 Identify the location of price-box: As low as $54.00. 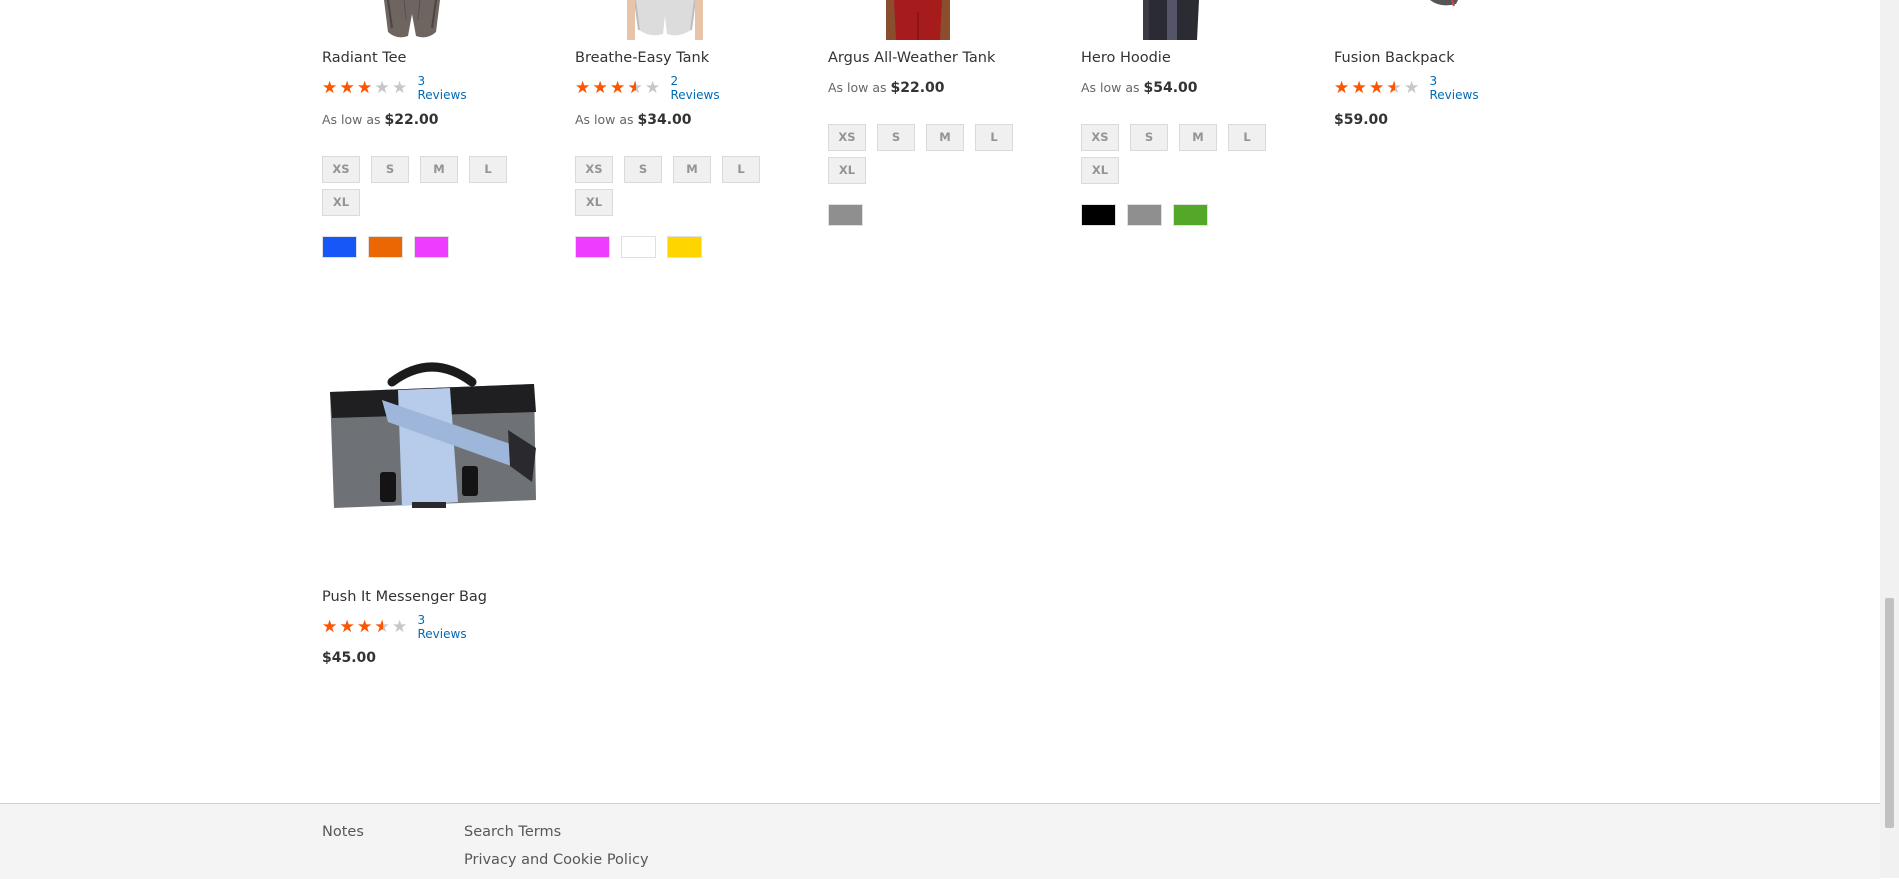
(1139, 88).